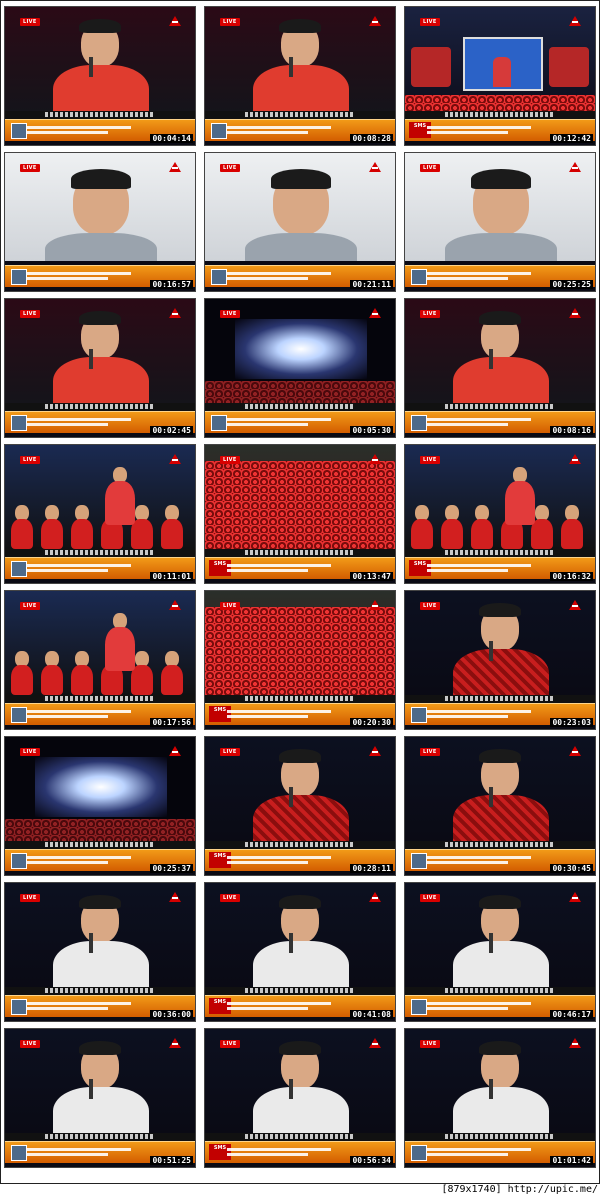 The width and height of the screenshot is (600, 1202). I want to click on video-thumbnail: LIVE SMS 00:12:42, so click(500, 76).